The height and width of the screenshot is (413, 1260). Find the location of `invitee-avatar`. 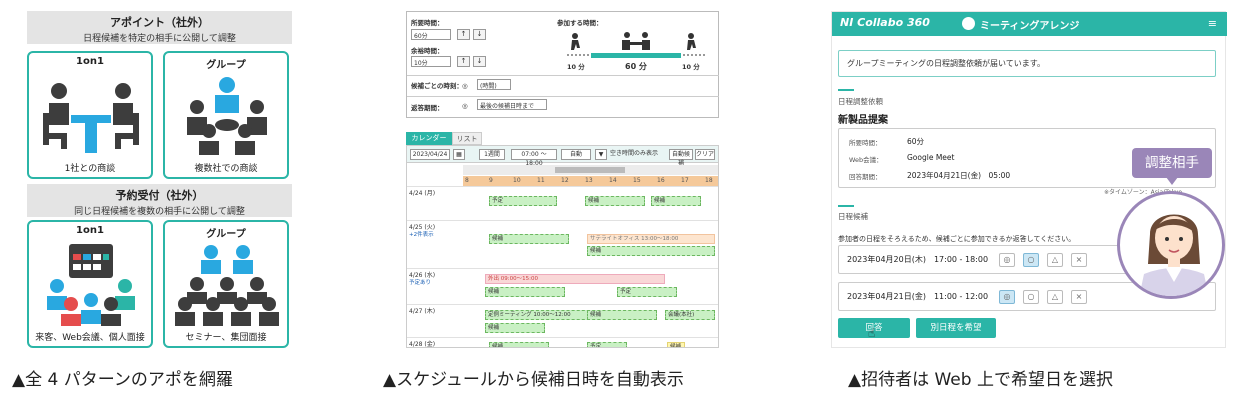

invitee-avatar is located at coordinates (1171, 245).